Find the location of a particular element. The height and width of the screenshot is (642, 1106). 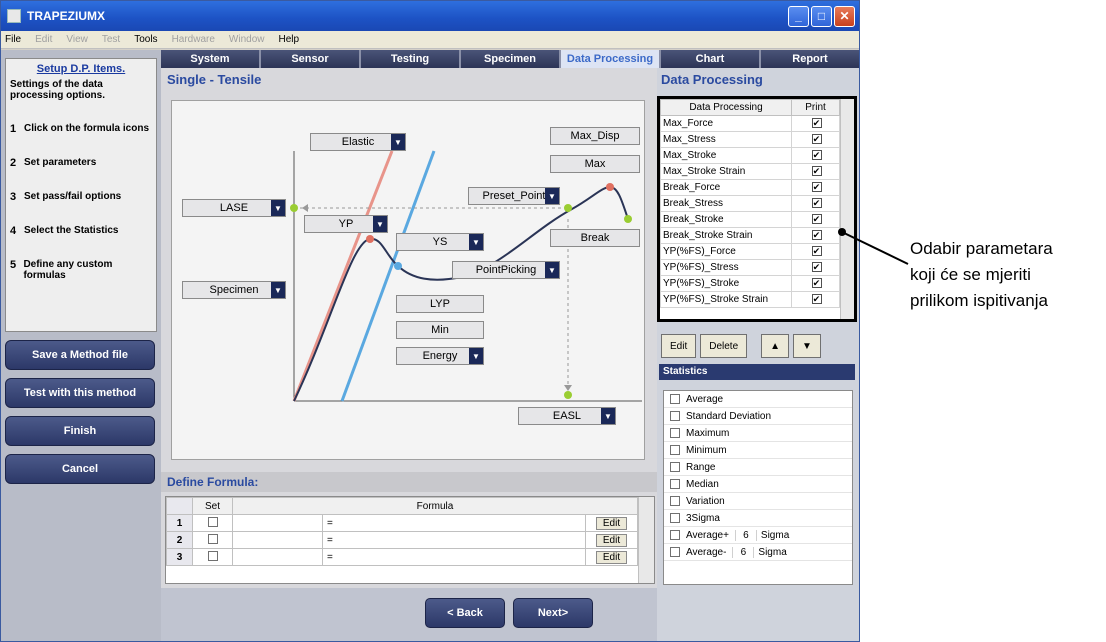

param-point-picking: PointPicking ▼ is located at coordinates (506, 270).